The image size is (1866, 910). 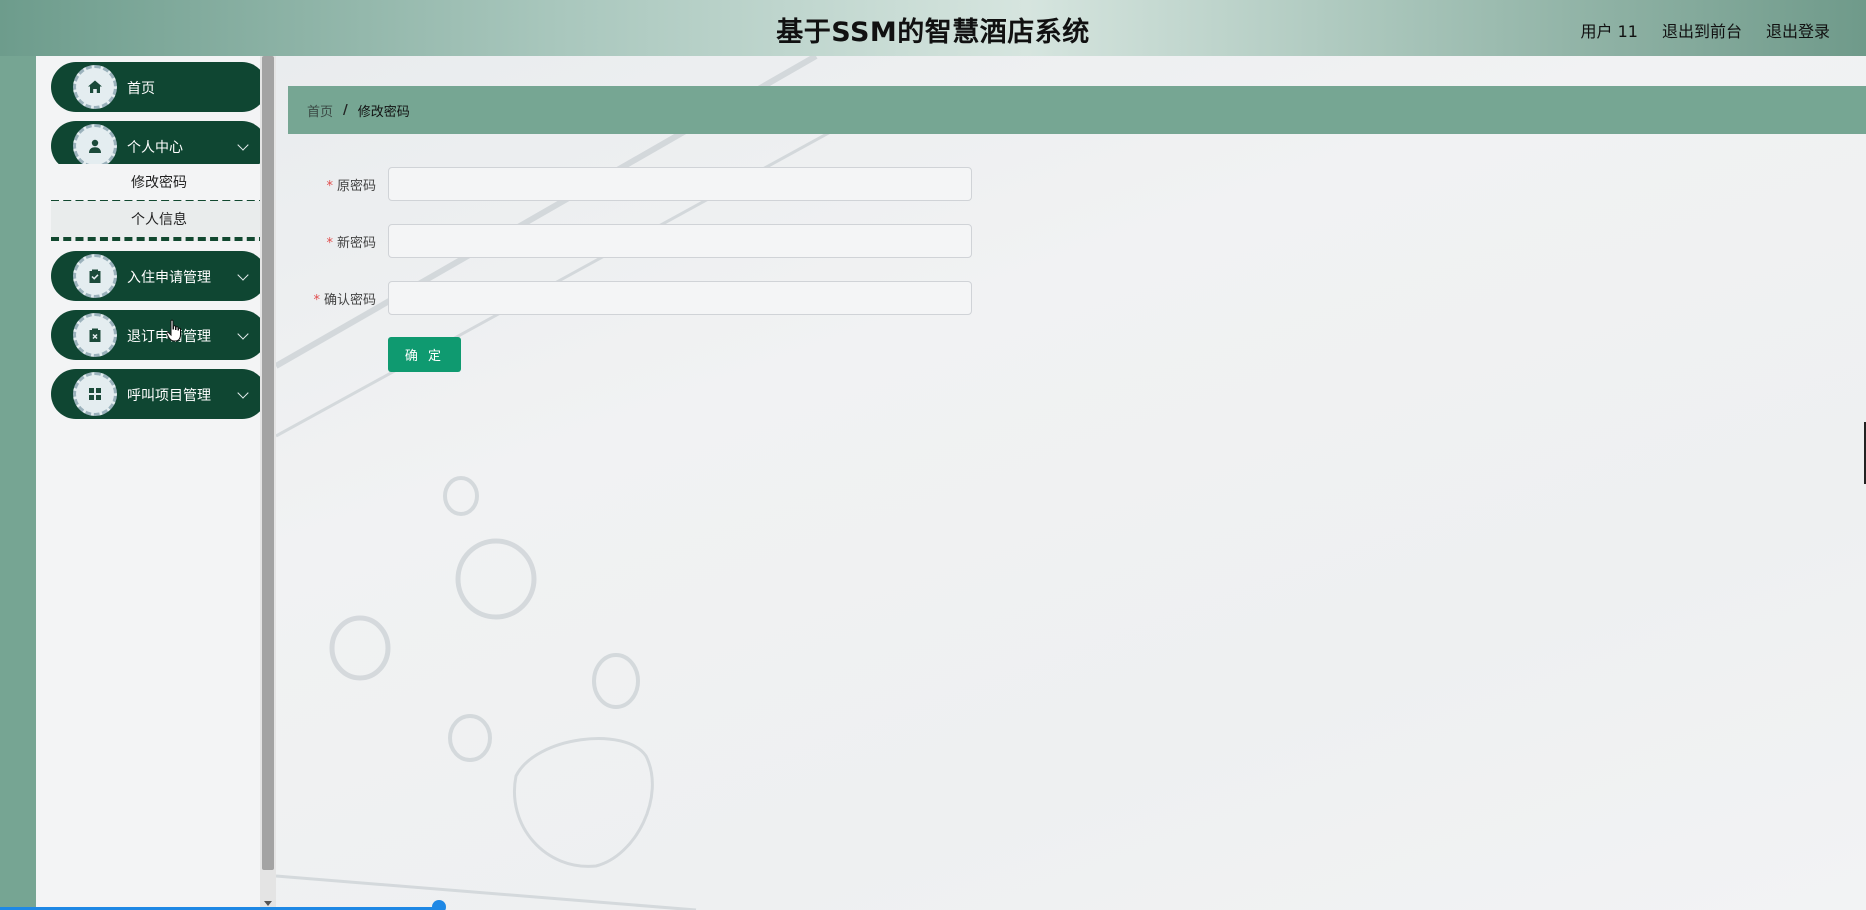 I want to click on top-header: 基于SSM的智慧酒店系统 用户 11 退出到前台 退出登录, so click(x=933, y=28).